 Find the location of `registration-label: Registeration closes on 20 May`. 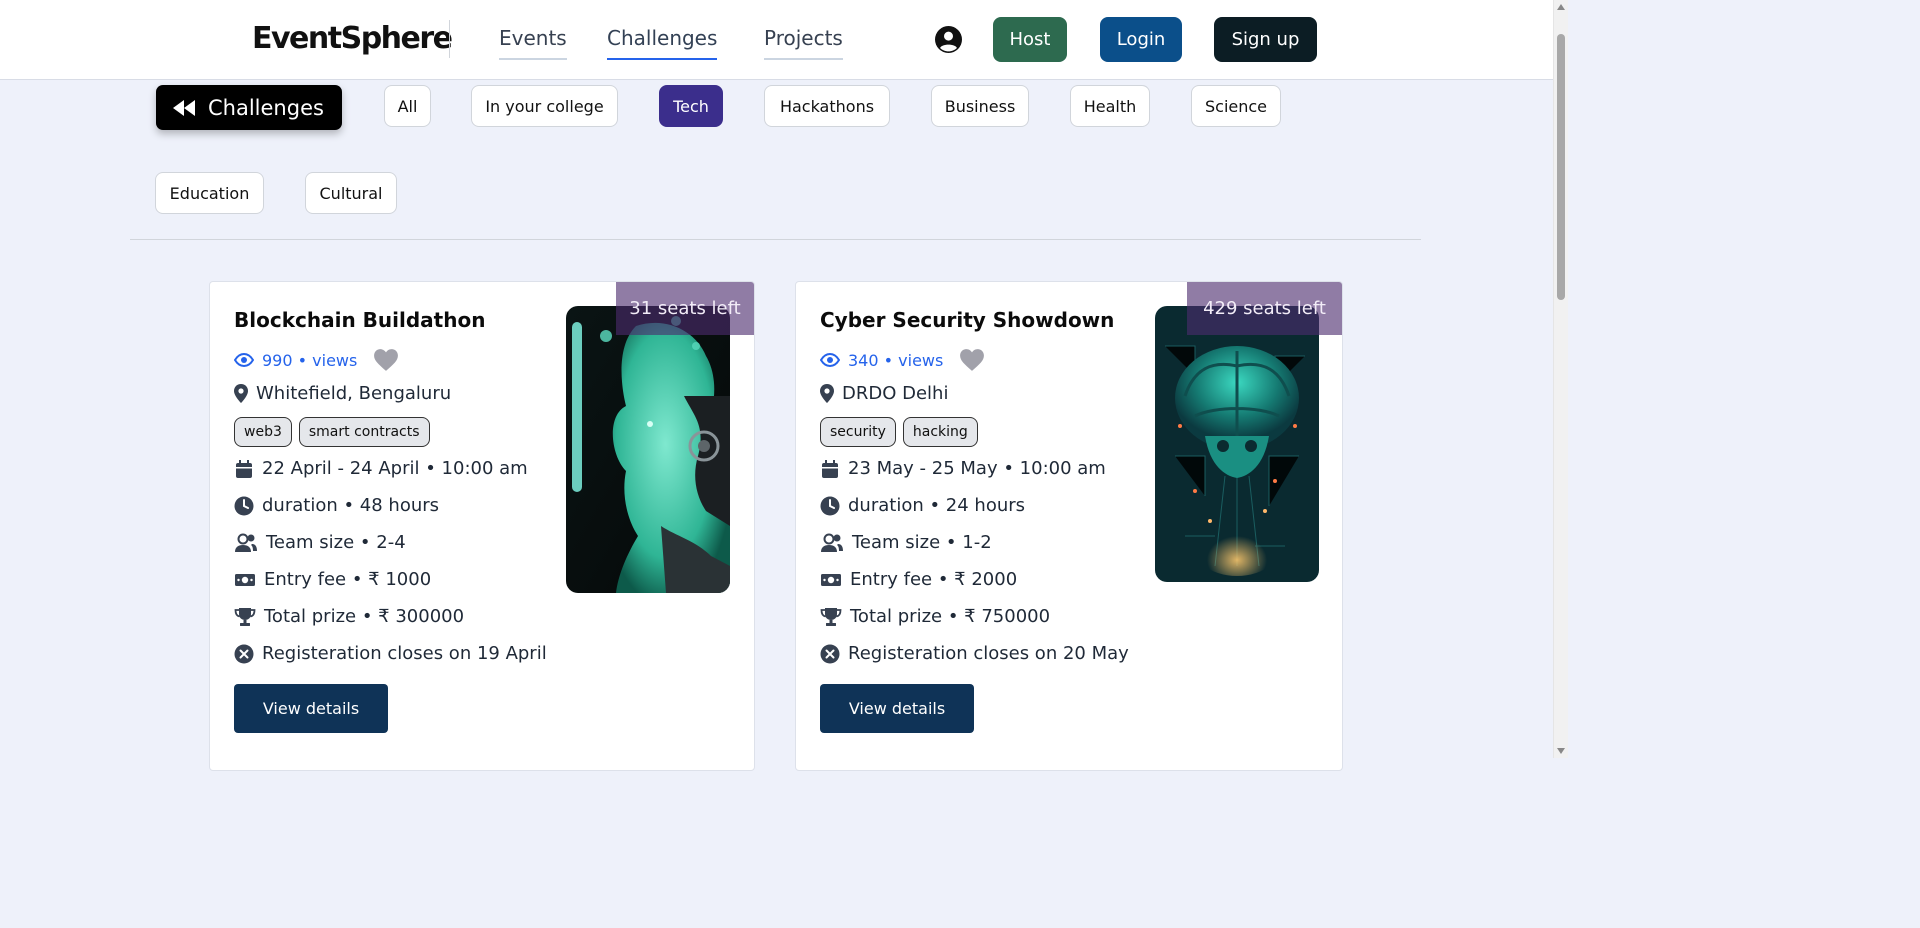

registration-label: Registeration closes on 20 May is located at coordinates (988, 653).